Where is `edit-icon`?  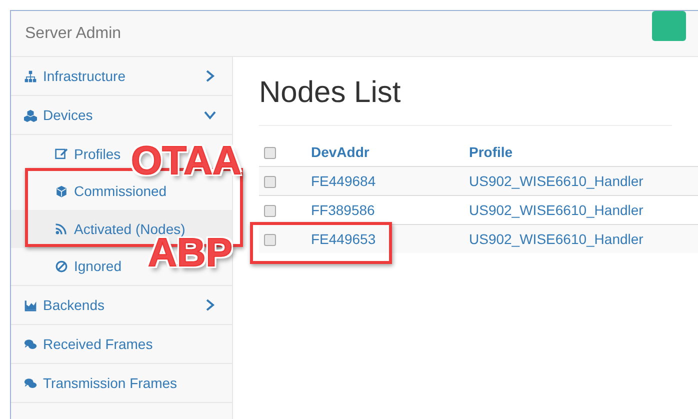 edit-icon is located at coordinates (61, 153).